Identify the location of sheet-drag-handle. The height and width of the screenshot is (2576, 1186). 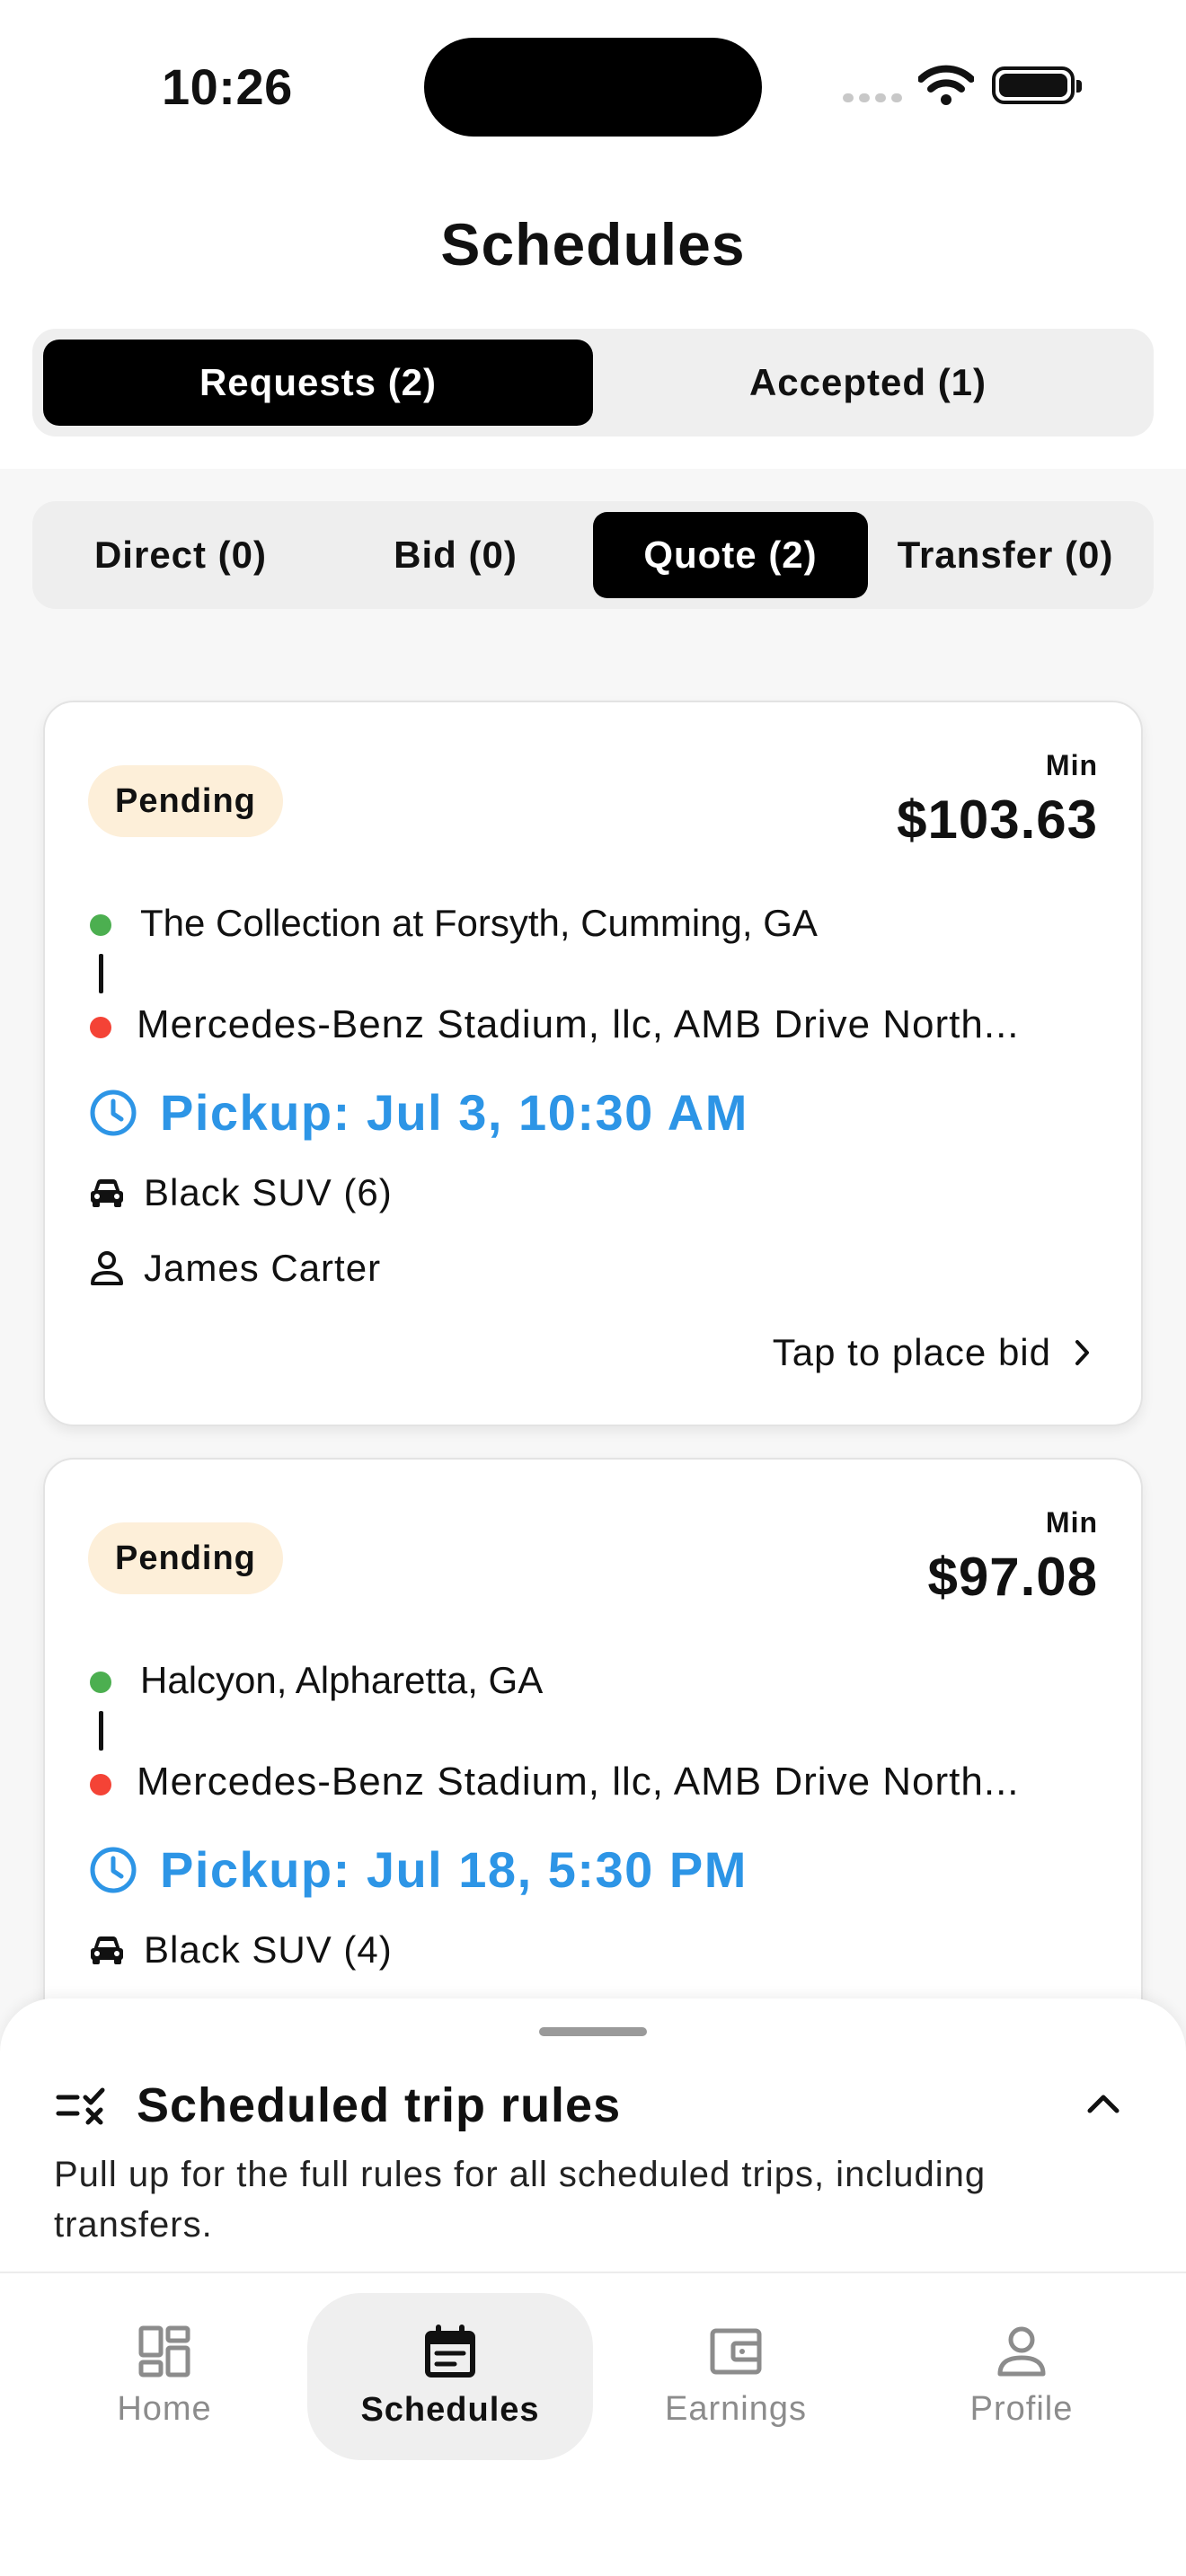
(593, 2031).